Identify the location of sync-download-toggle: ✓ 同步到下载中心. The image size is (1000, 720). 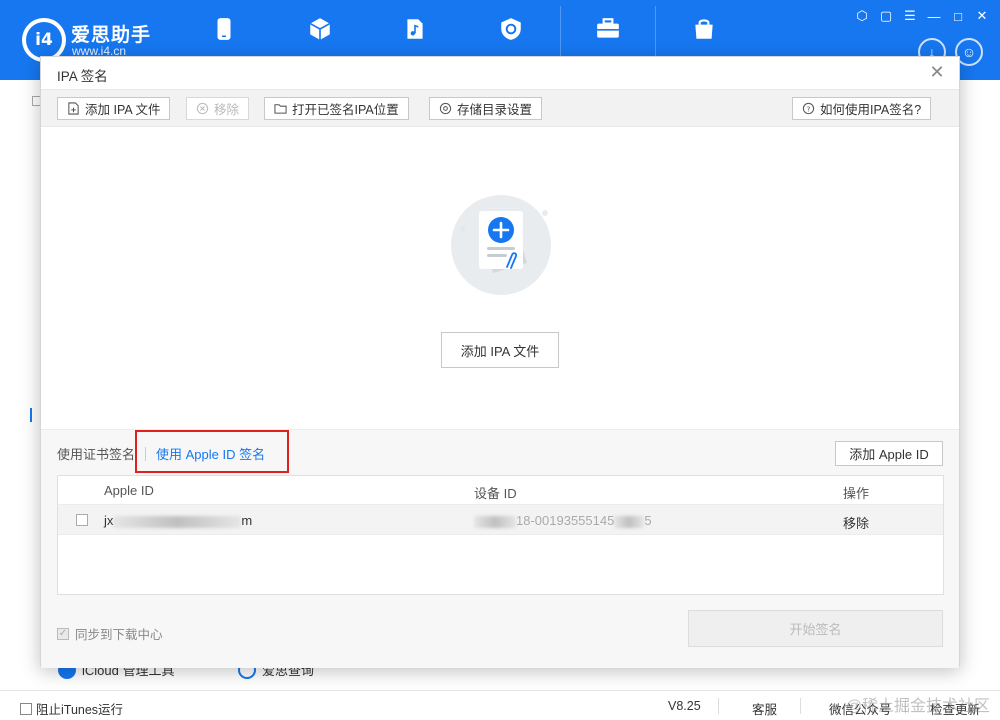
(110, 633).